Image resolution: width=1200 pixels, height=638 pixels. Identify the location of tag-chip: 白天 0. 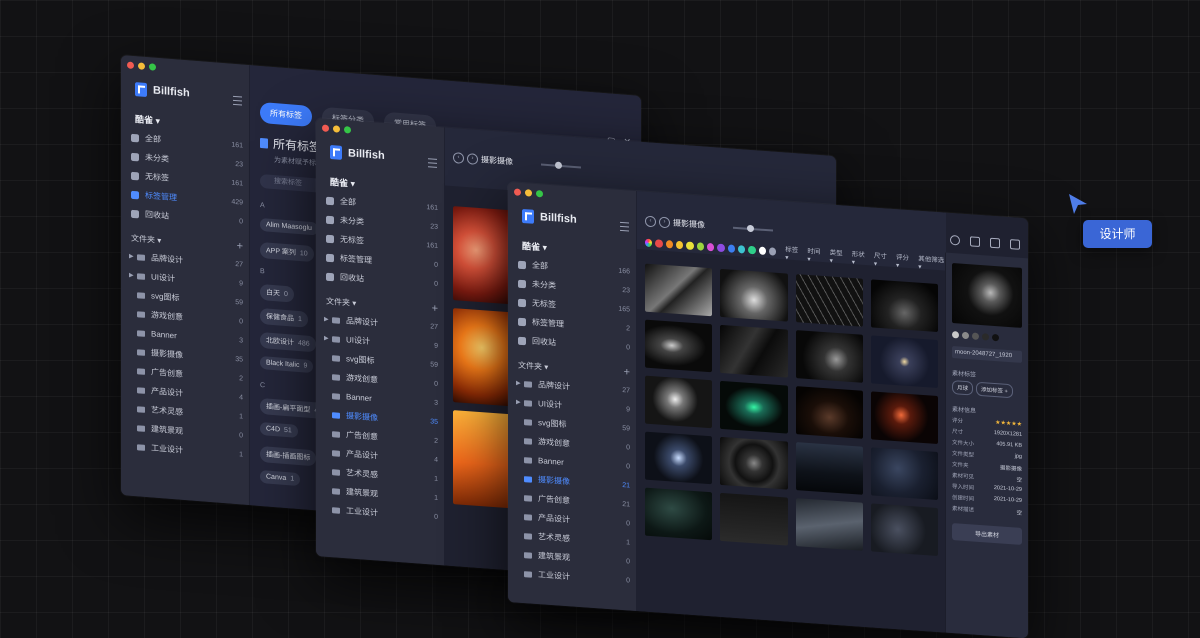
(277, 293).